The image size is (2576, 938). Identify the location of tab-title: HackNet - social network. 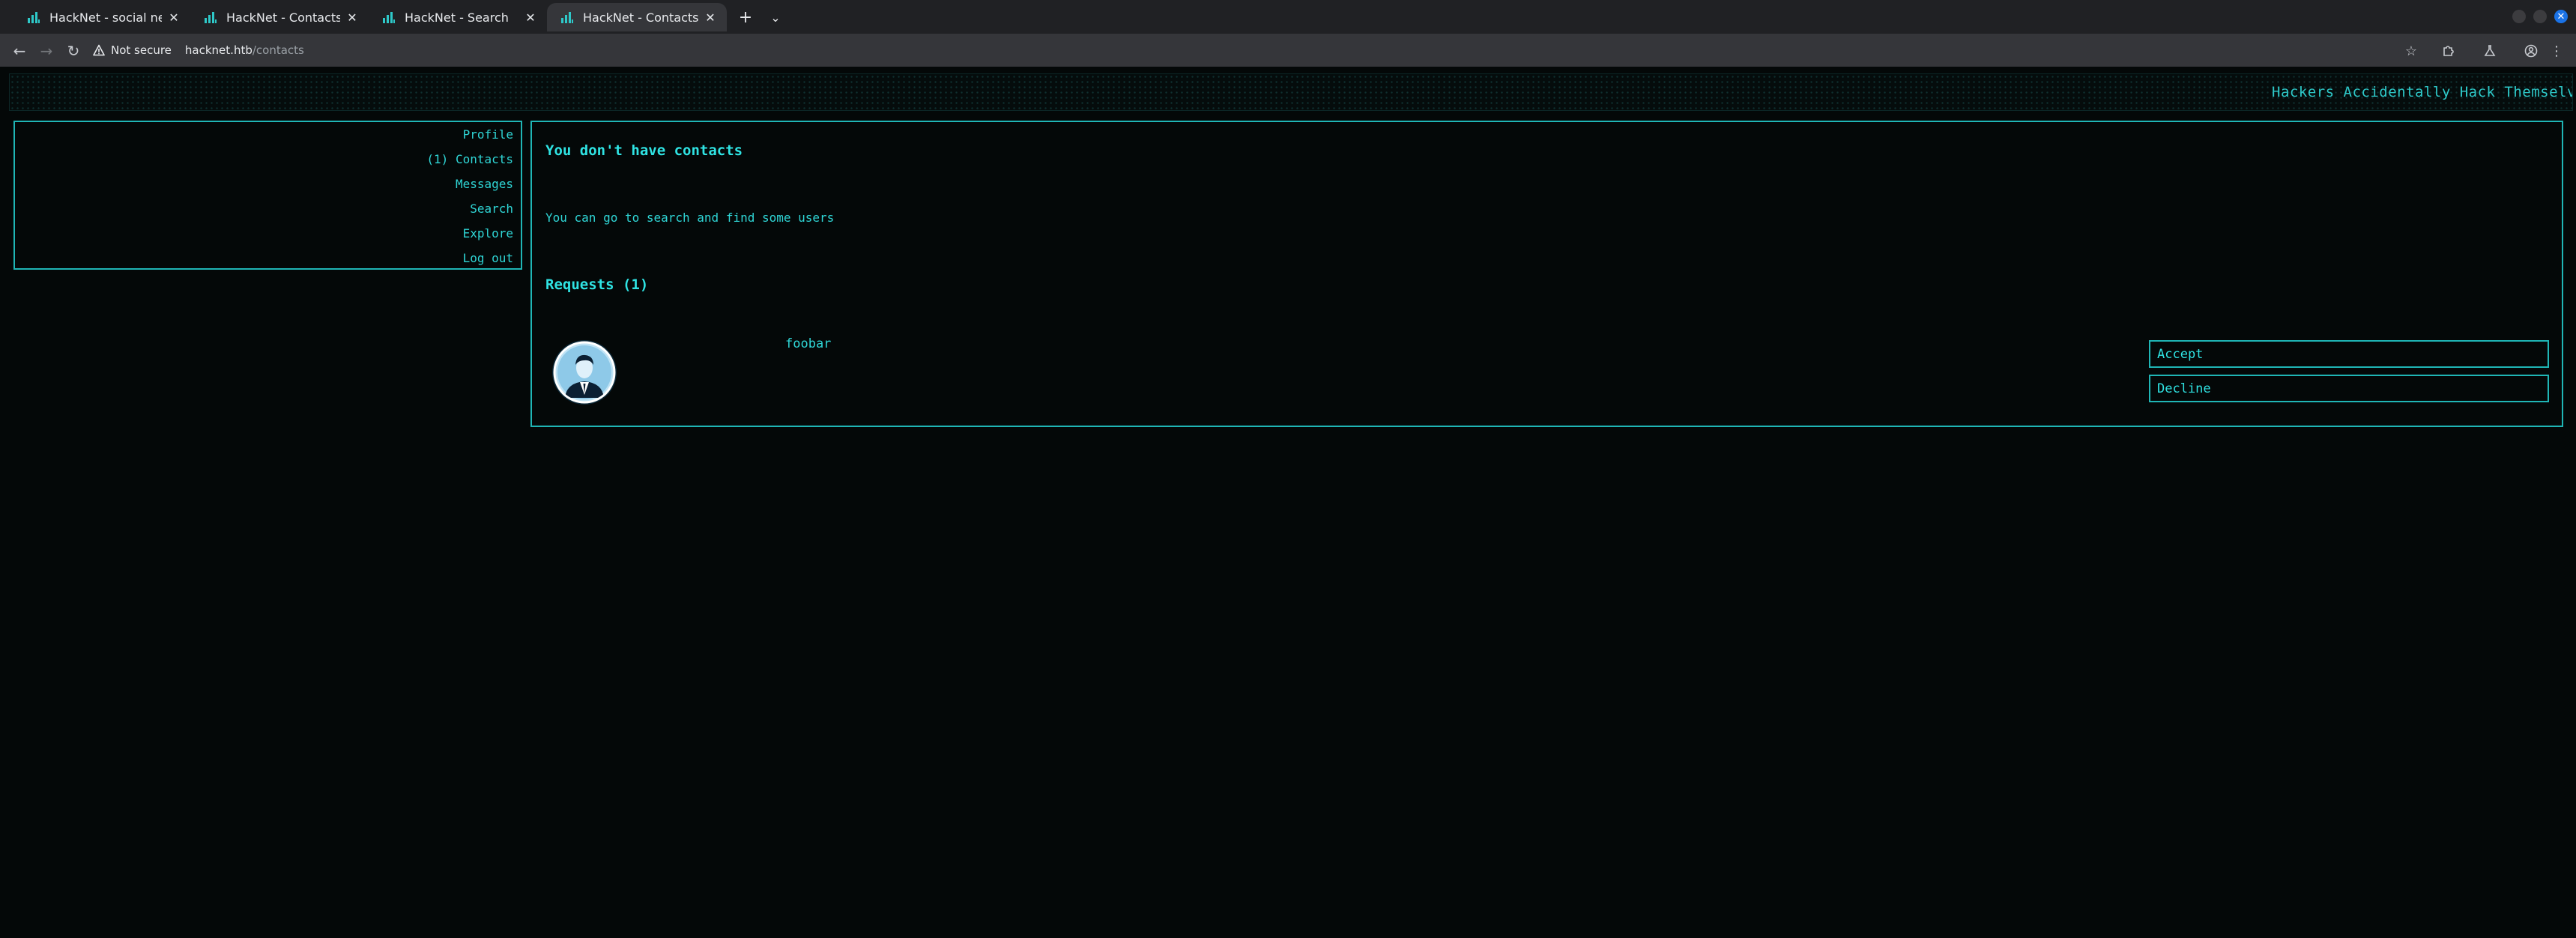
(105, 18).